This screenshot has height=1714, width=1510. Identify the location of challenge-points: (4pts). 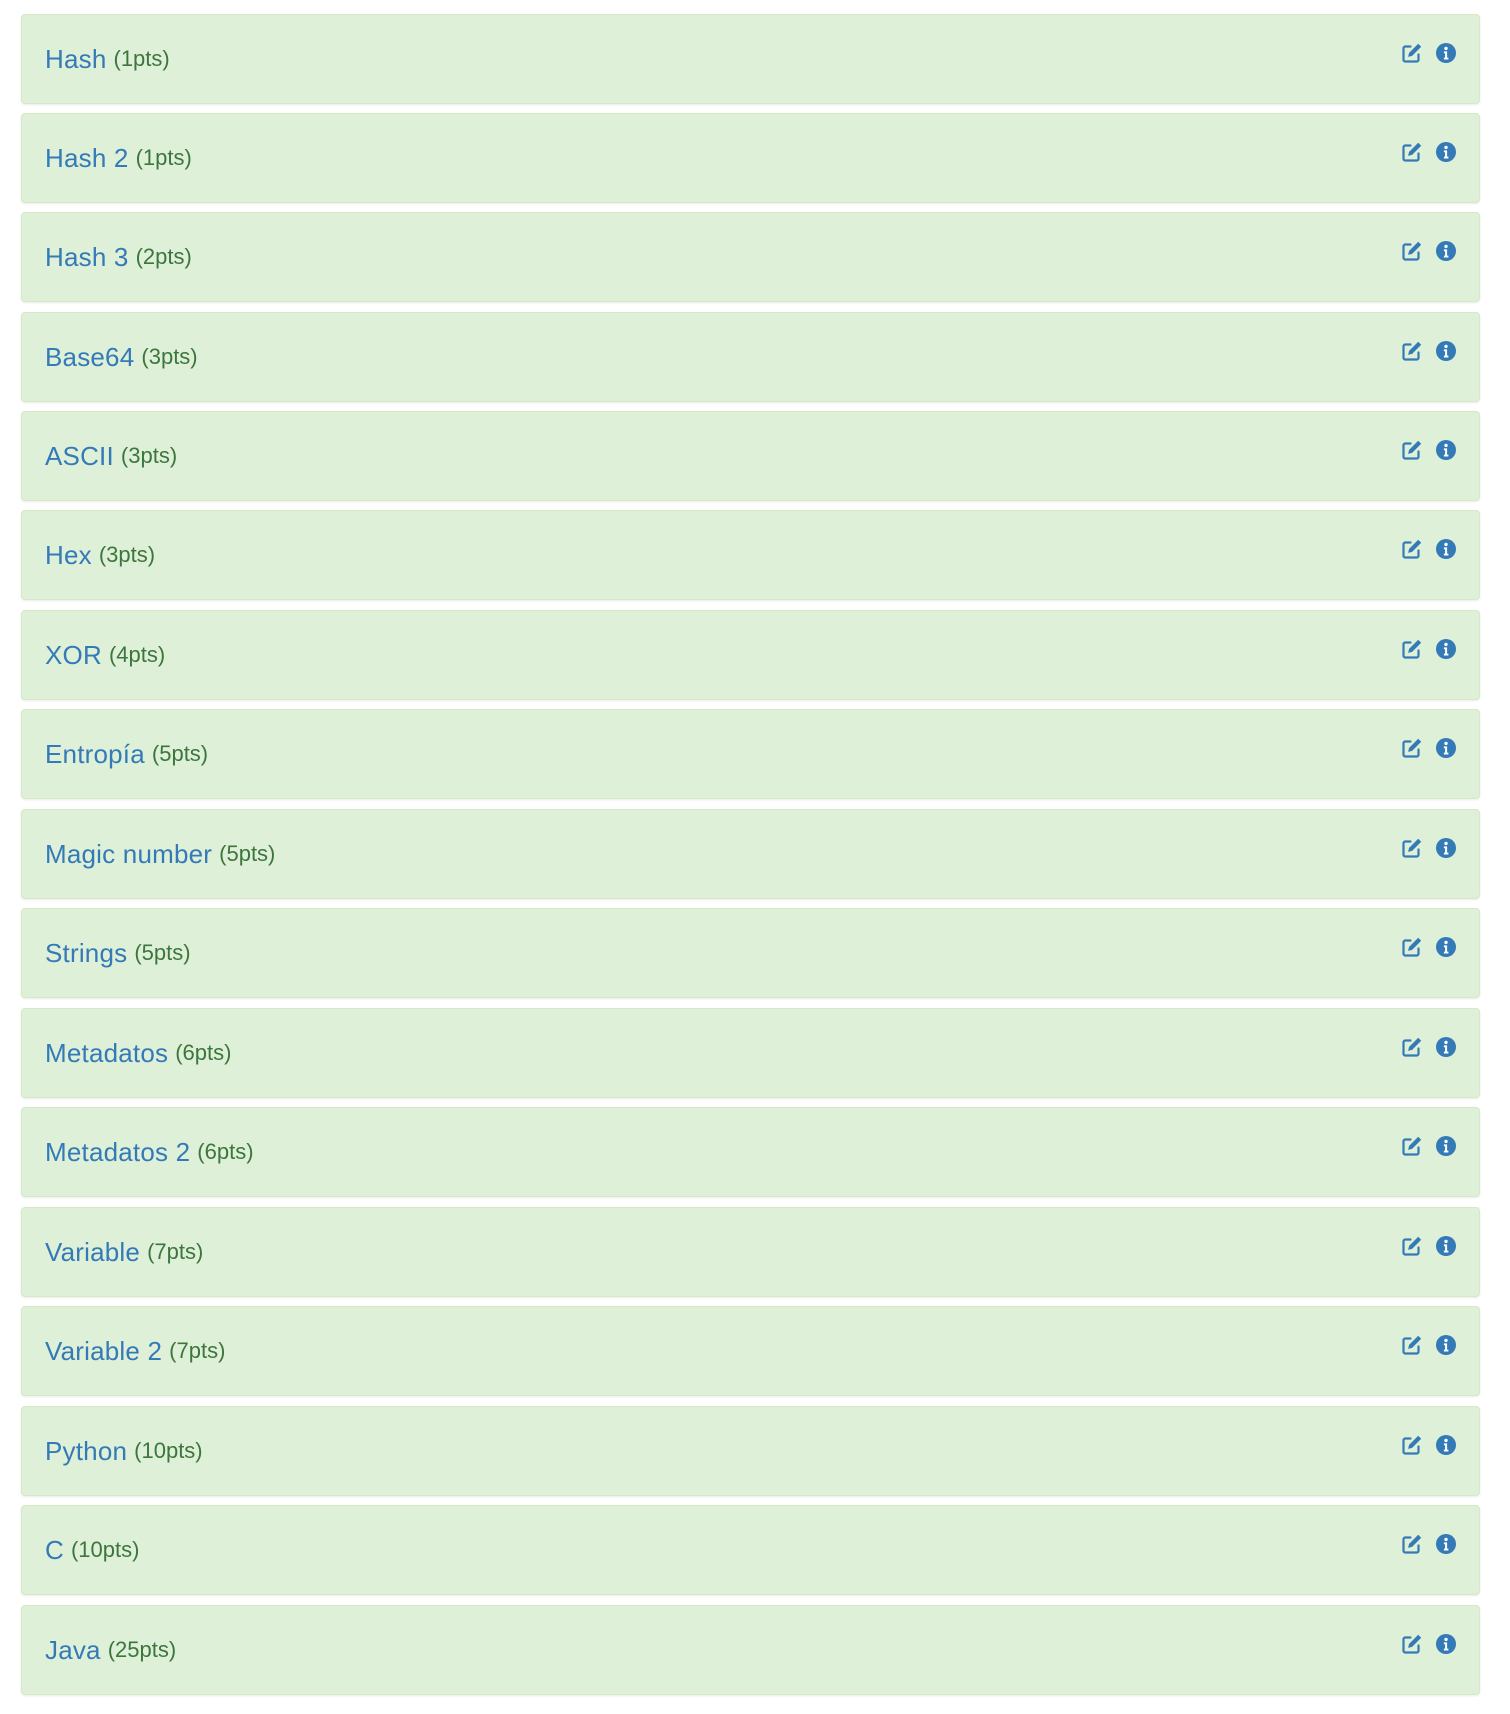
(137, 654).